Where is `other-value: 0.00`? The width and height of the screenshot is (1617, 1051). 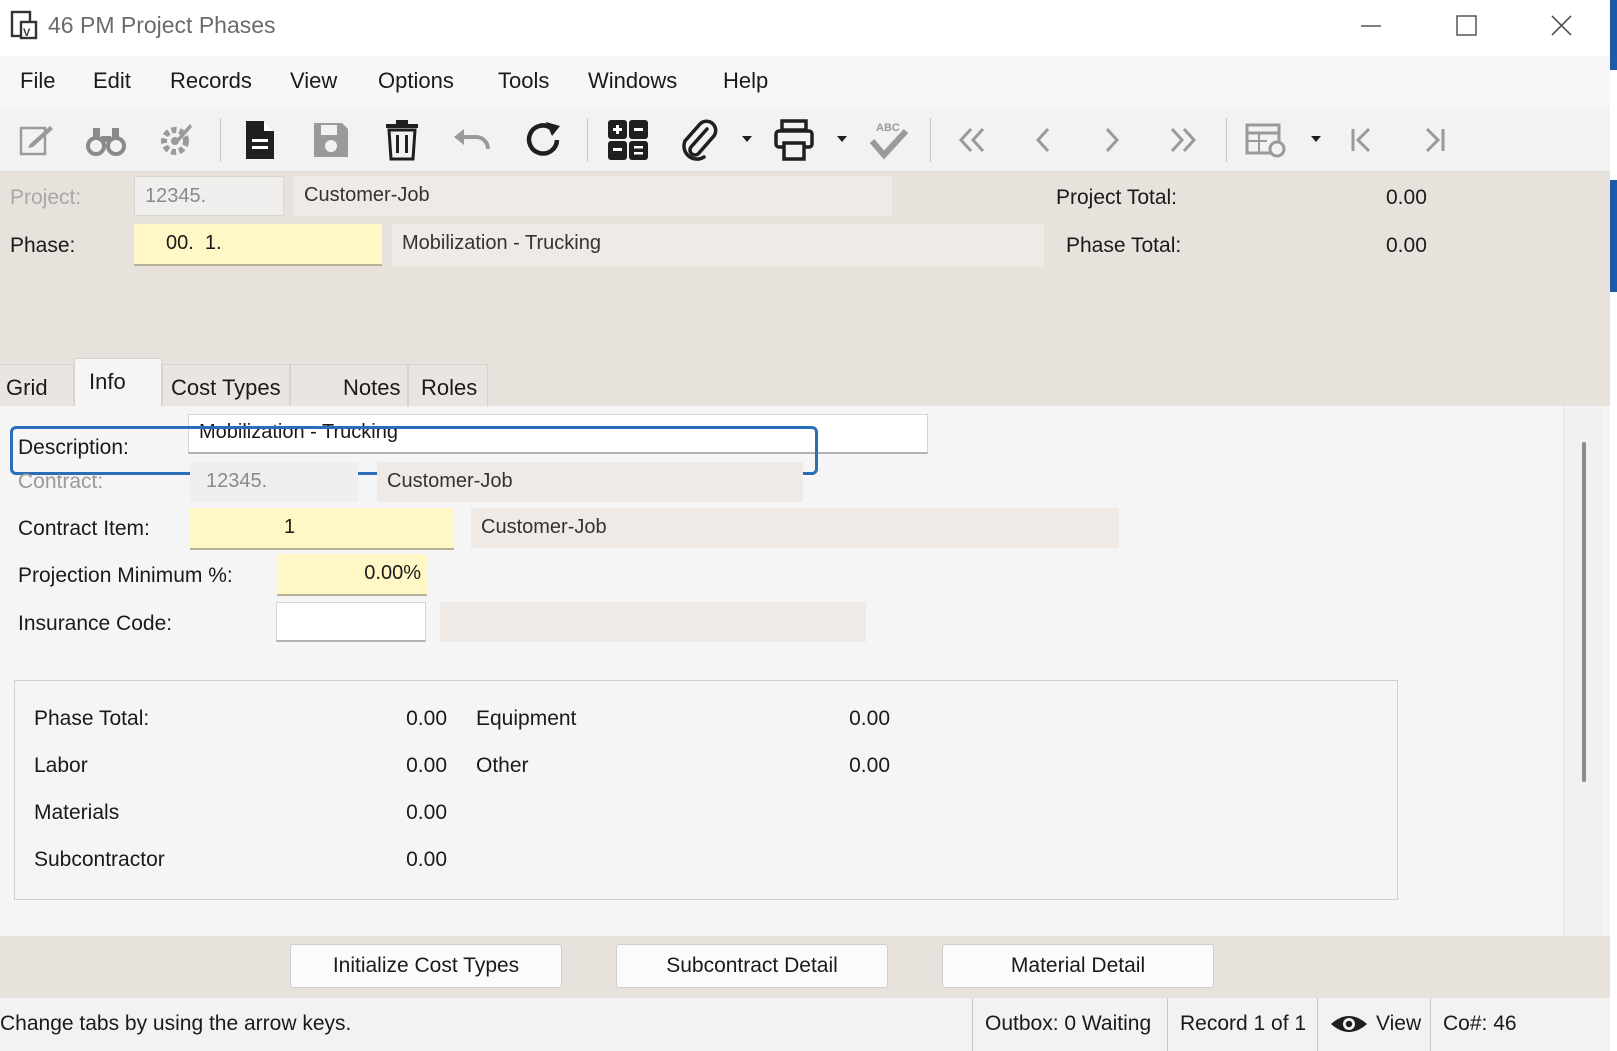
other-value: 0.00 is located at coordinates (869, 765).